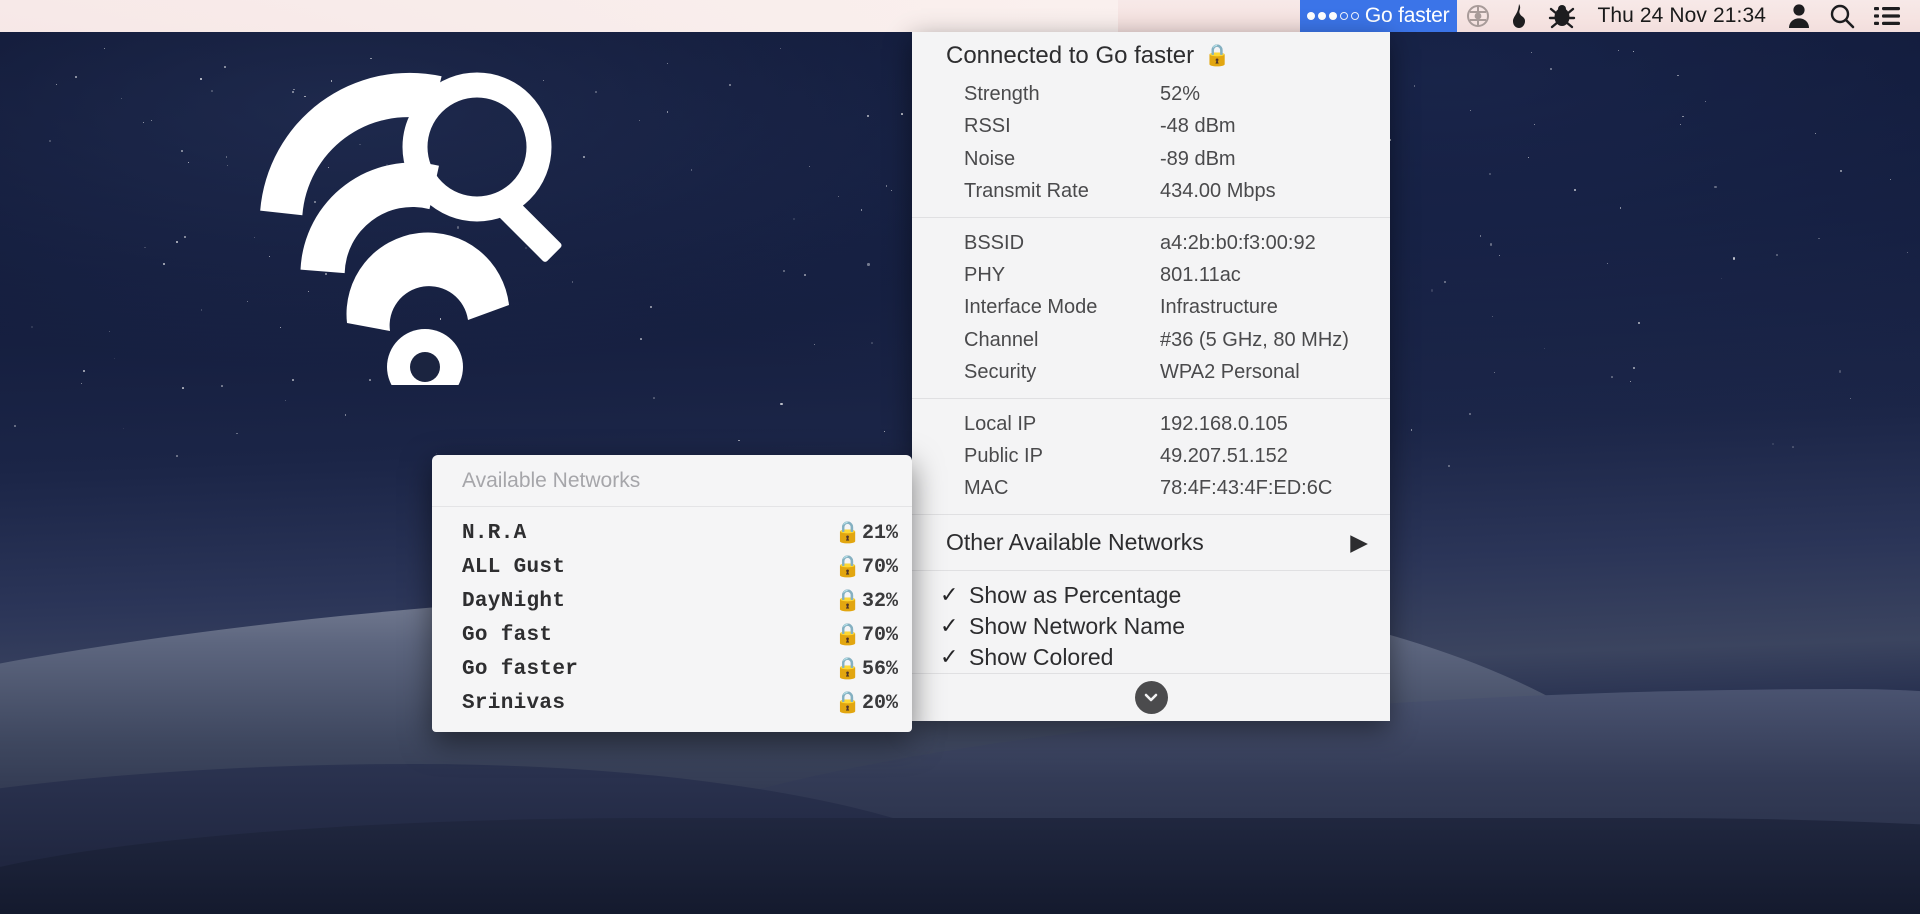 This screenshot has width=1920, height=914. Describe the element at coordinates (514, 703) in the screenshot. I see `network-name: Srinivas` at that location.